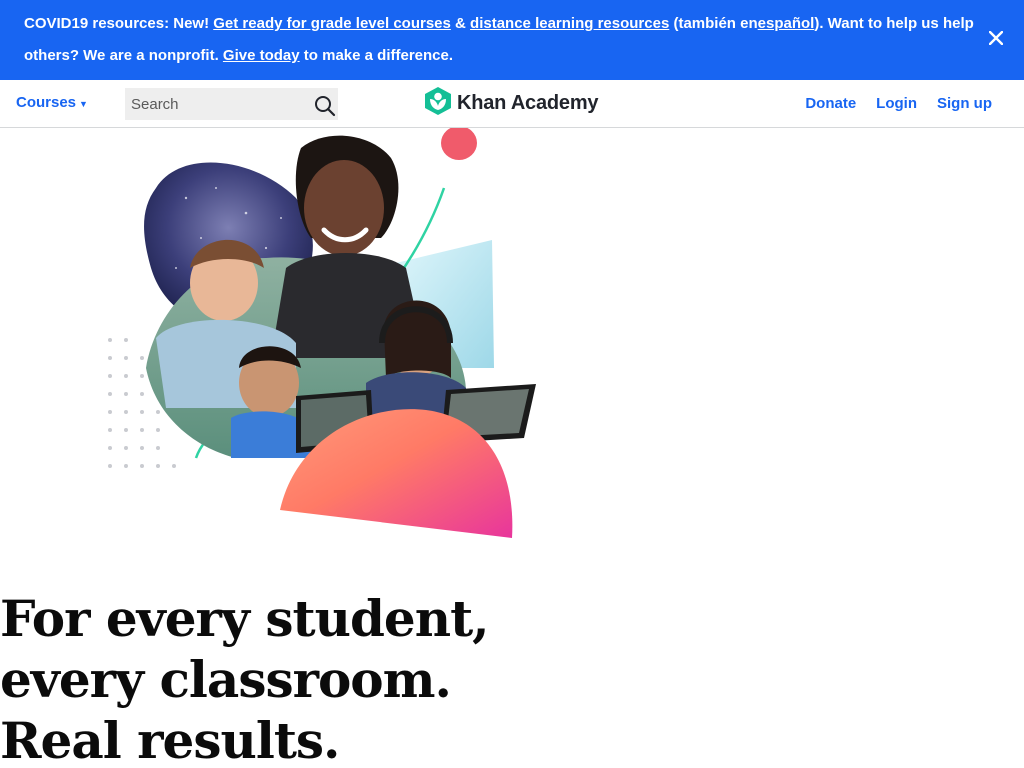 The height and width of the screenshot is (768, 1024). I want to click on khan-academy-logo: Khan Academy, so click(511, 103).